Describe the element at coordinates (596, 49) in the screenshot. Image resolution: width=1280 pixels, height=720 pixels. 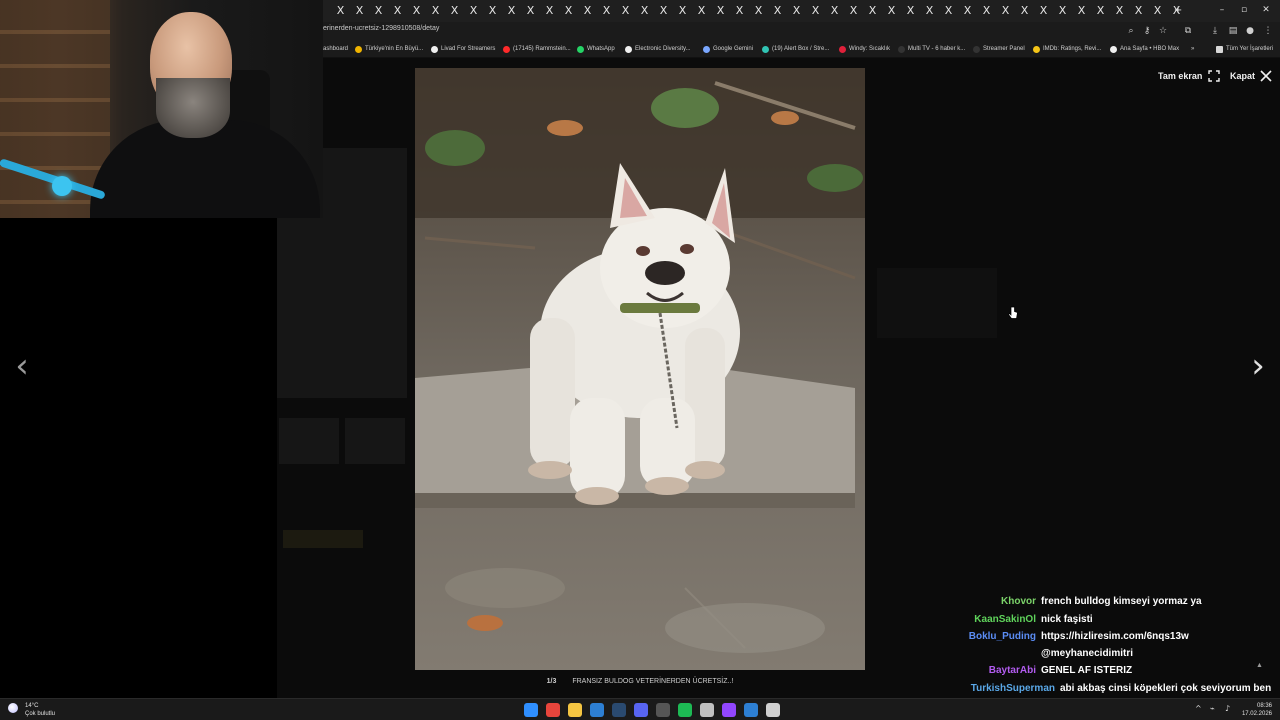
I see `bookmark-item: WhatsApp` at that location.